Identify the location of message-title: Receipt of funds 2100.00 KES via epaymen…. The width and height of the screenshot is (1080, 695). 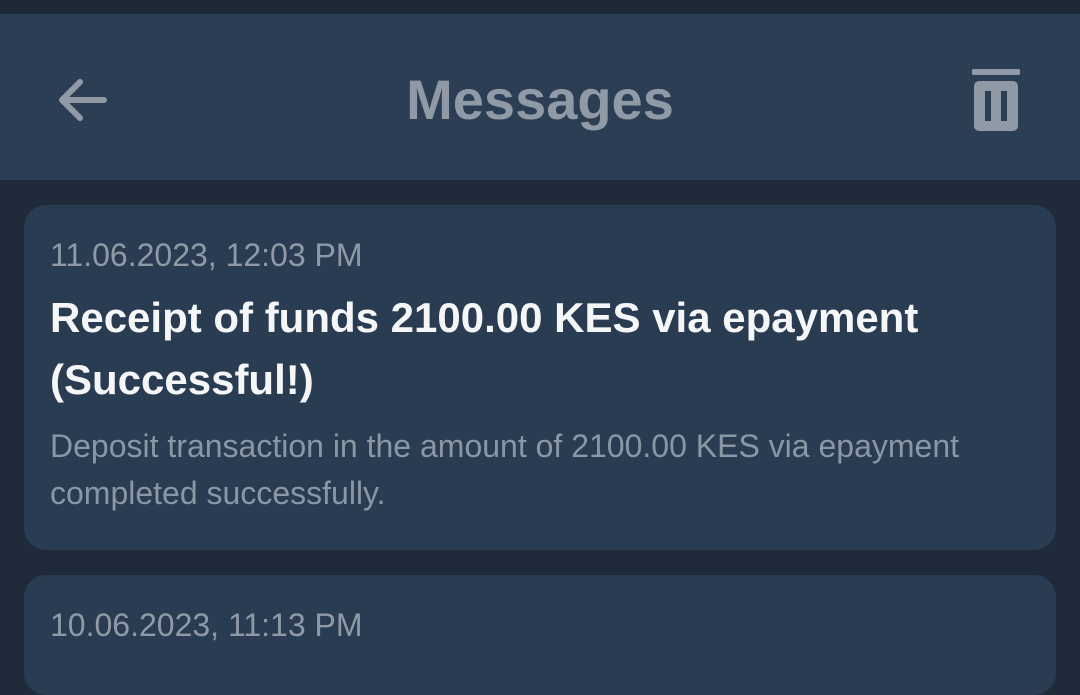
(484, 348).